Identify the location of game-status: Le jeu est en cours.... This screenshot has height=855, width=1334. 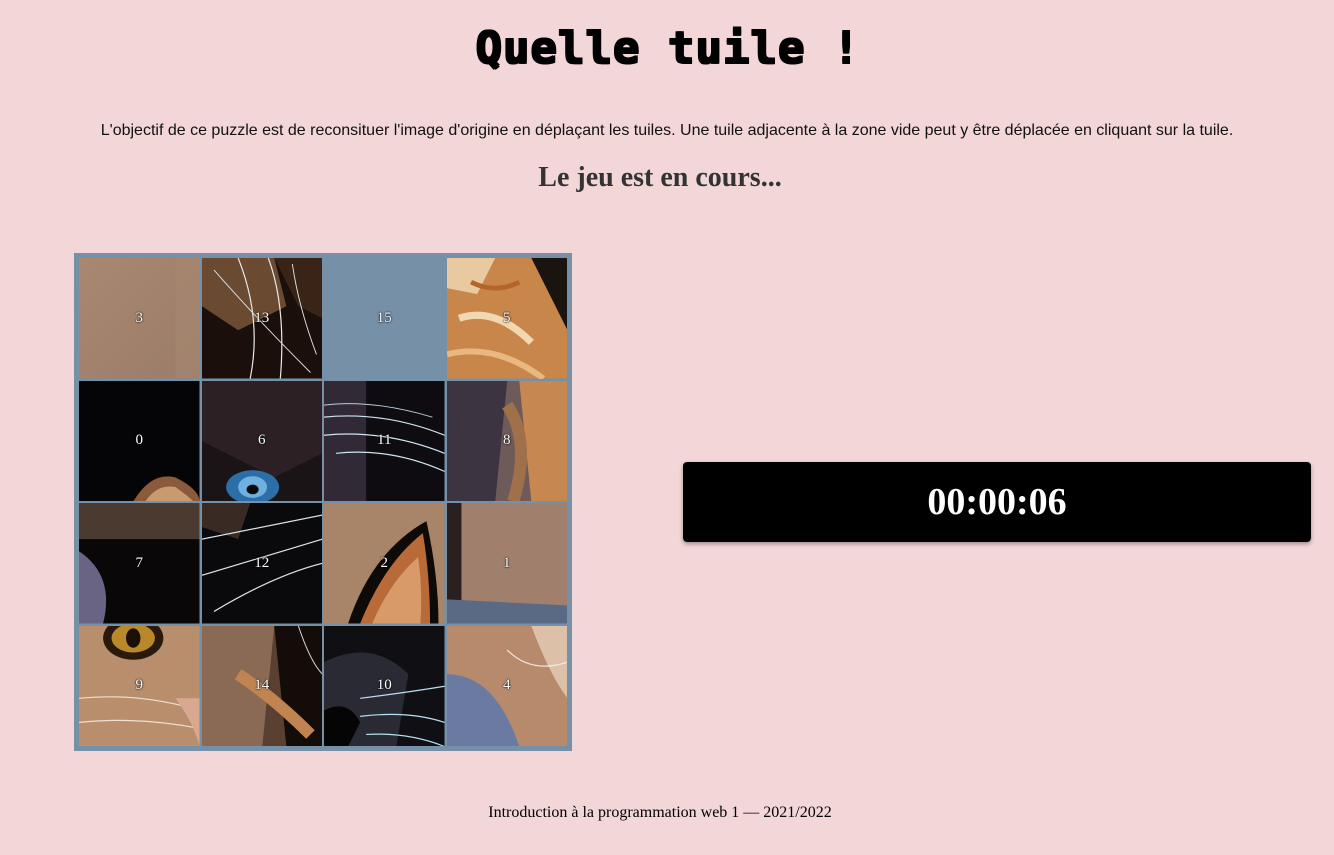
(660, 177).